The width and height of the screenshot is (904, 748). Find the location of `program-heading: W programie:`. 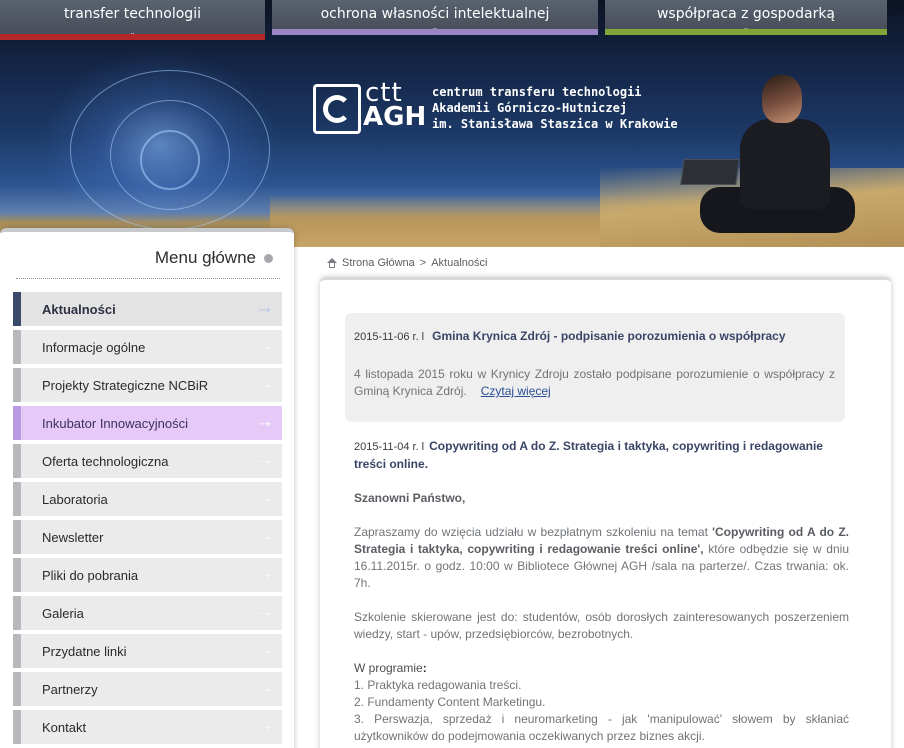

program-heading: W programie: is located at coordinates (601, 668).